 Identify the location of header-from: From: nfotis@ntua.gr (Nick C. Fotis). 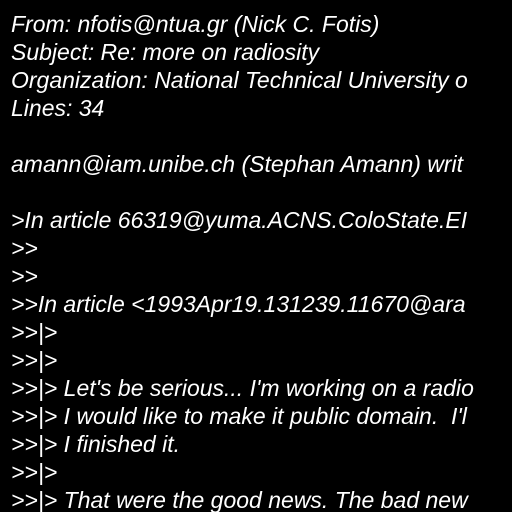
(195, 24).